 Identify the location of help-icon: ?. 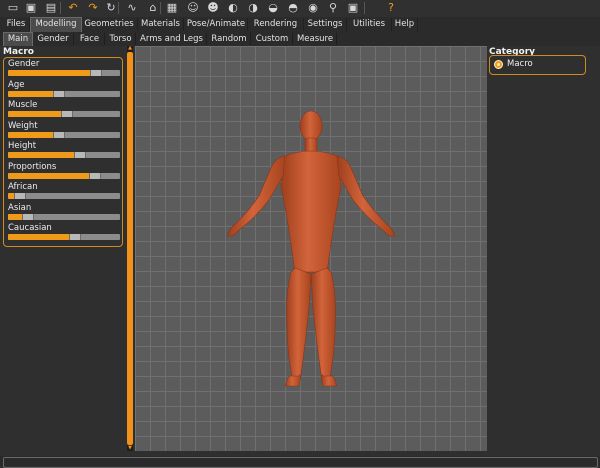
(391, 8).